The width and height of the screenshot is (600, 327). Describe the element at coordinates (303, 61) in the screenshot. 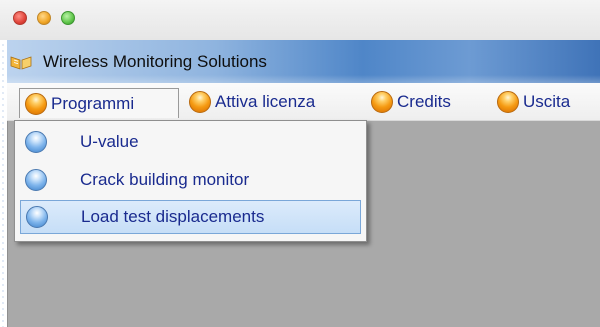

I see `title-bar: Wireless Monitoring Solutions` at that location.